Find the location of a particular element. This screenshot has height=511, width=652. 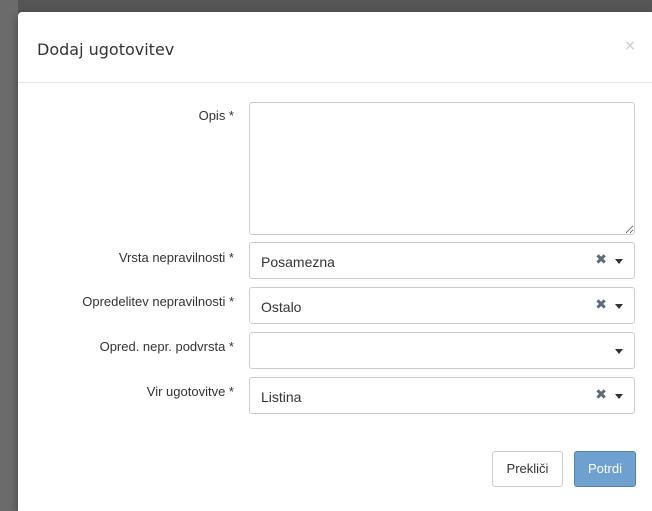

finding-source-select: Listina ✖ is located at coordinates (442, 395).